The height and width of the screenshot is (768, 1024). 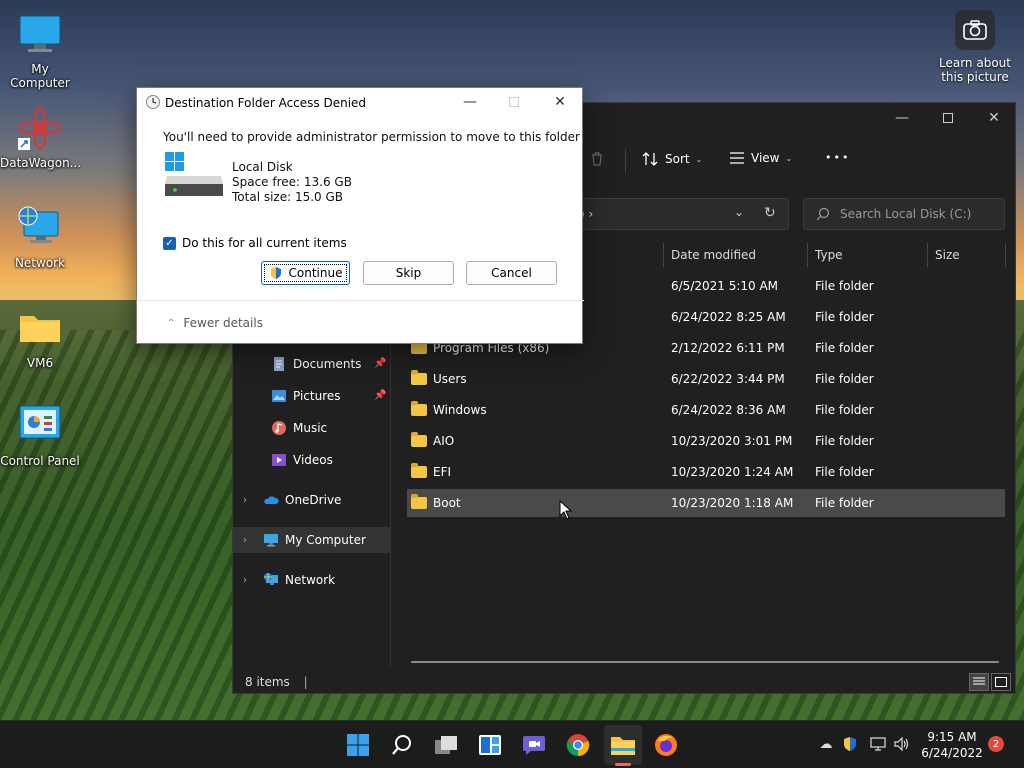 I want to click on search-input: Search Local Disk (C:), so click(x=904, y=214).